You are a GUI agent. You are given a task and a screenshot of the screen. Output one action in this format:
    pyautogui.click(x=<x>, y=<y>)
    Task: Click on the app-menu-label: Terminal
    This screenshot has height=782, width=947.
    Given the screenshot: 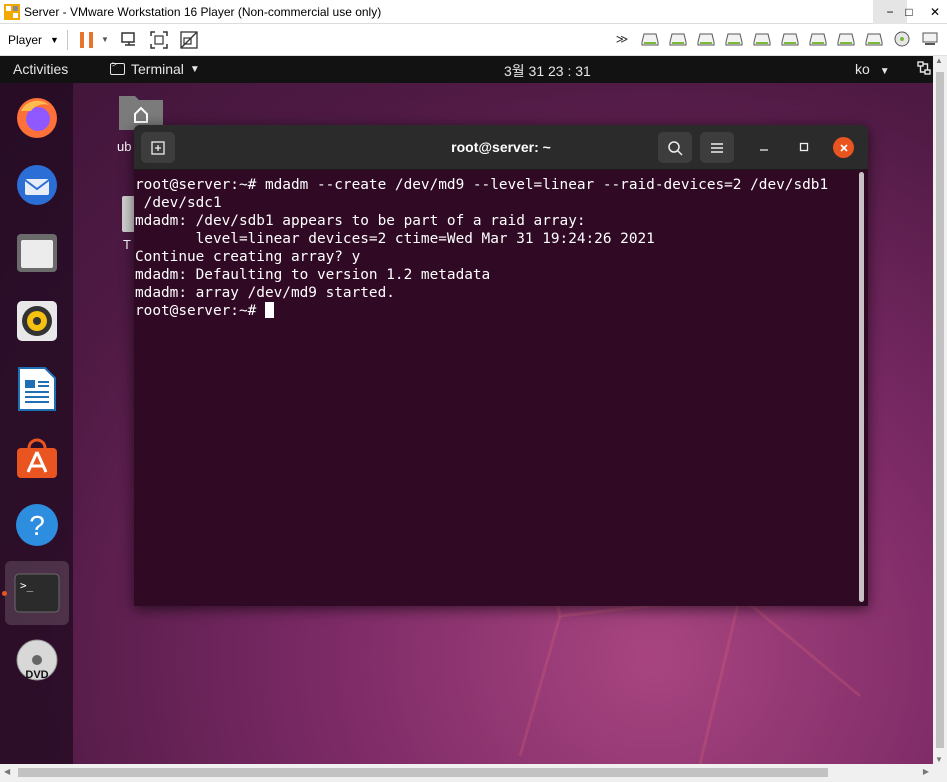 What is the action you would take?
    pyautogui.click(x=157, y=69)
    